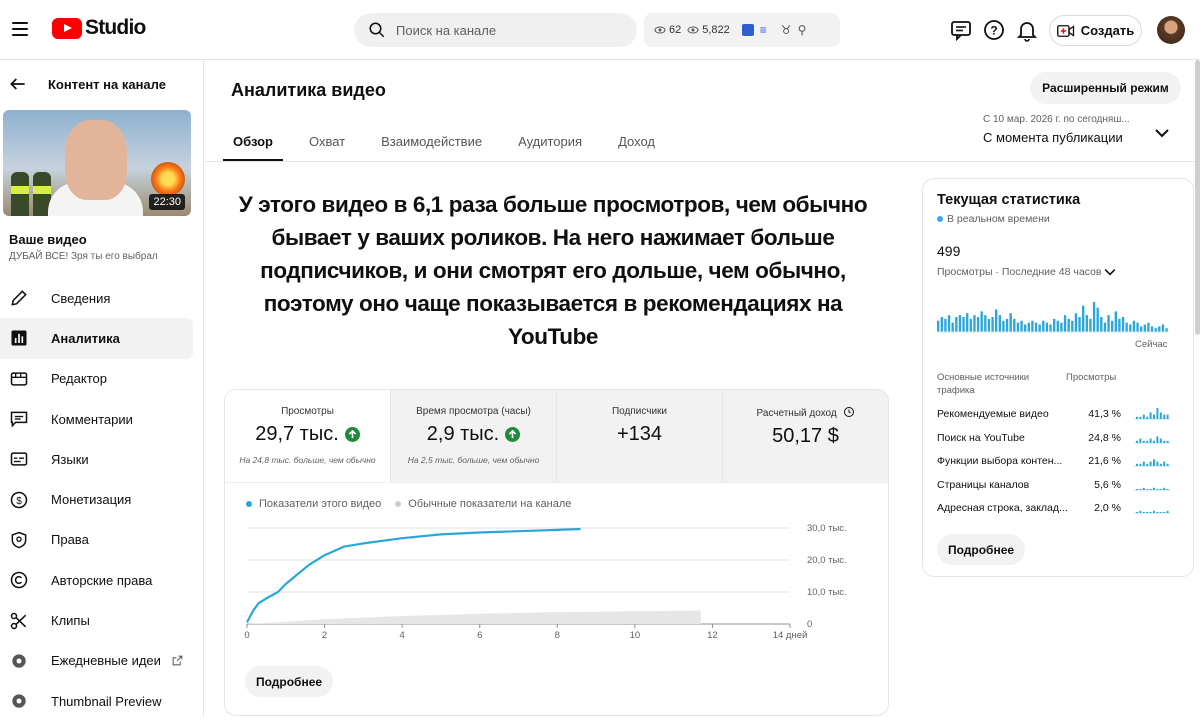 This screenshot has width=1200, height=721. What do you see at coordinates (639, 411) in the screenshot?
I see `metric-label: Подписчики` at bounding box center [639, 411].